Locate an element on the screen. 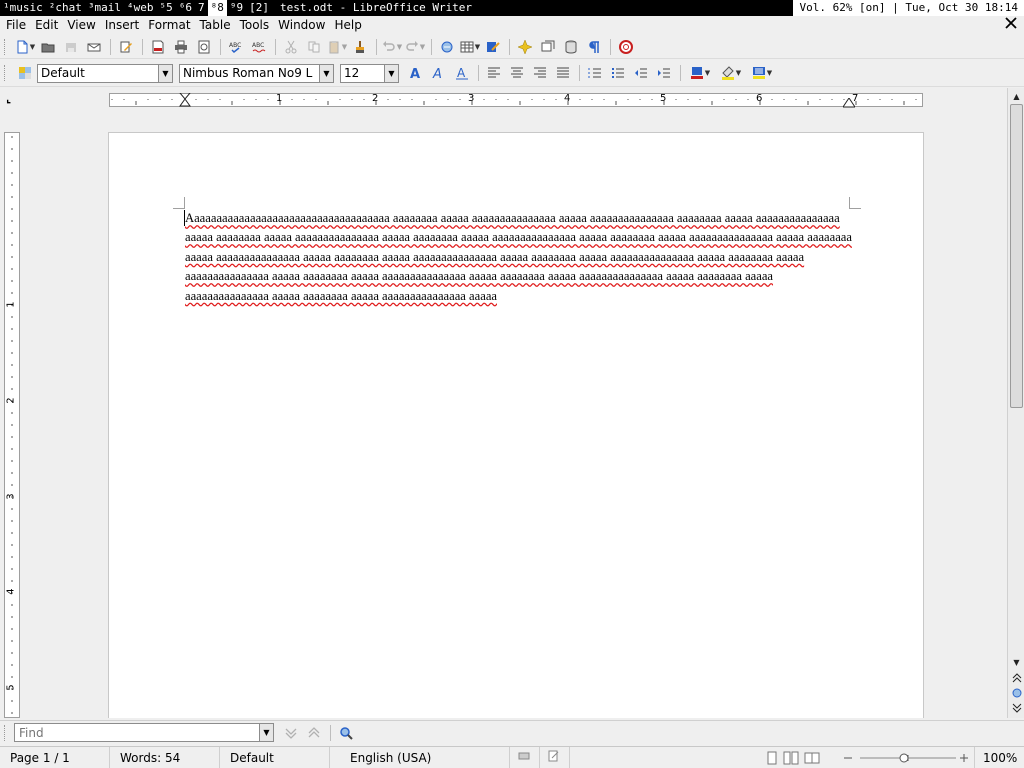 Image resolution: width=1024 pixels, height=768 pixels. background-color-button: ▼ is located at coordinates (762, 73).